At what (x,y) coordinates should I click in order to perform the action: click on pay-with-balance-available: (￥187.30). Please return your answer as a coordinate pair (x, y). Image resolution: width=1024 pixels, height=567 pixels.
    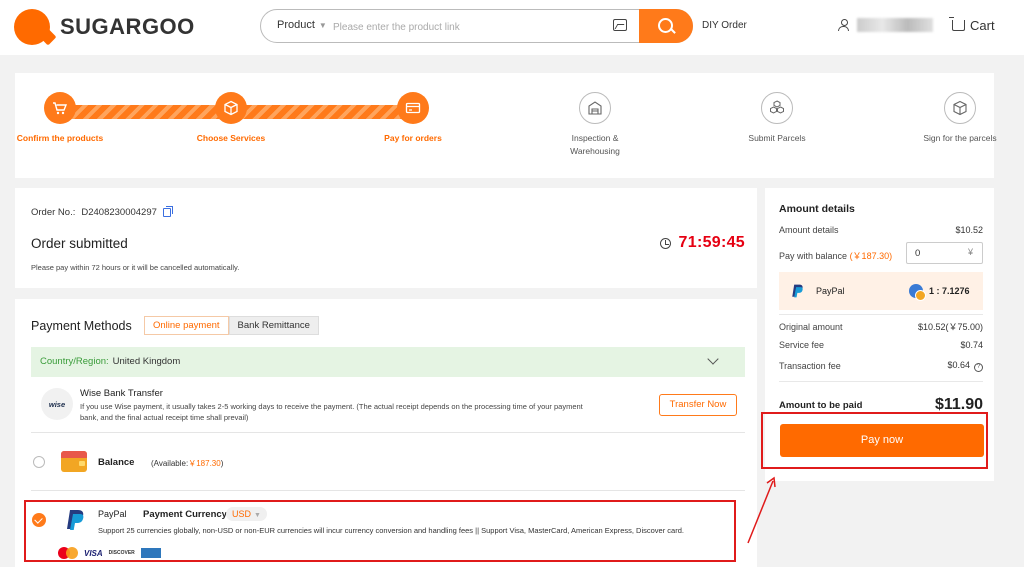
    Looking at the image, I should click on (871, 256).